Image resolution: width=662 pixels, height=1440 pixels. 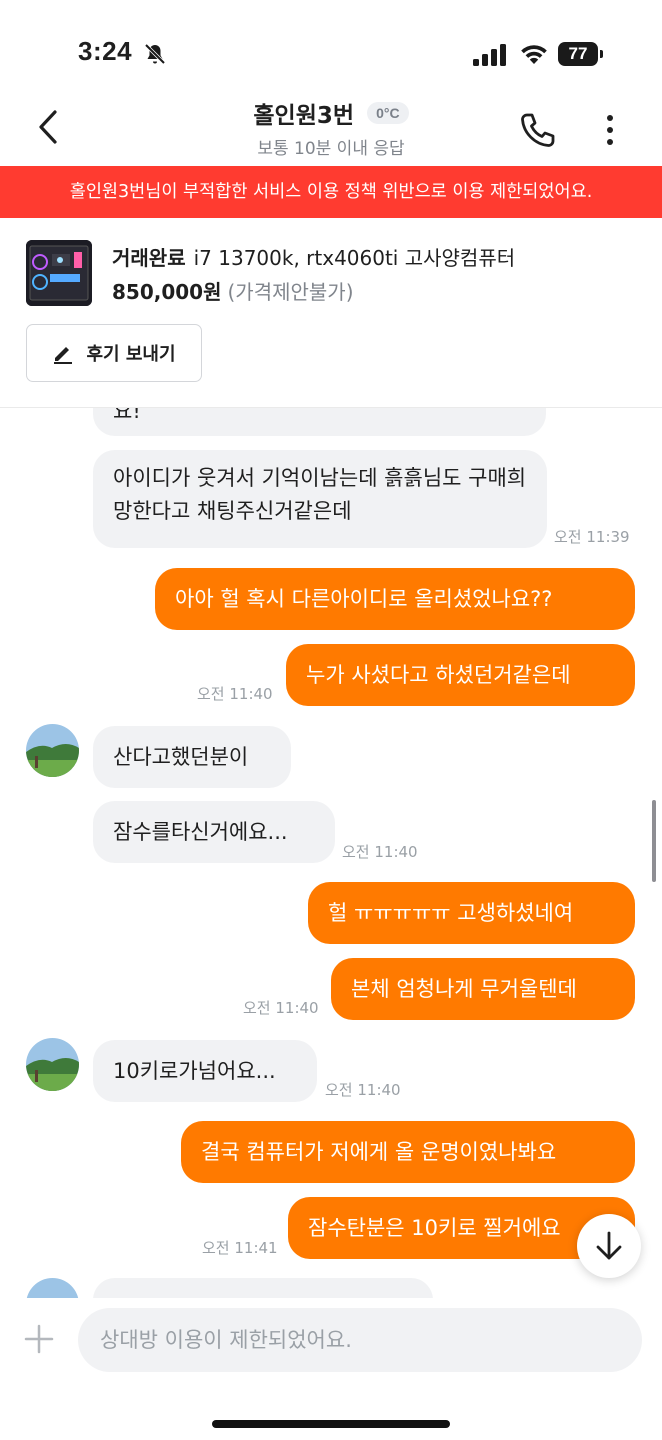 I want to click on pencil-icon, so click(x=63, y=355).